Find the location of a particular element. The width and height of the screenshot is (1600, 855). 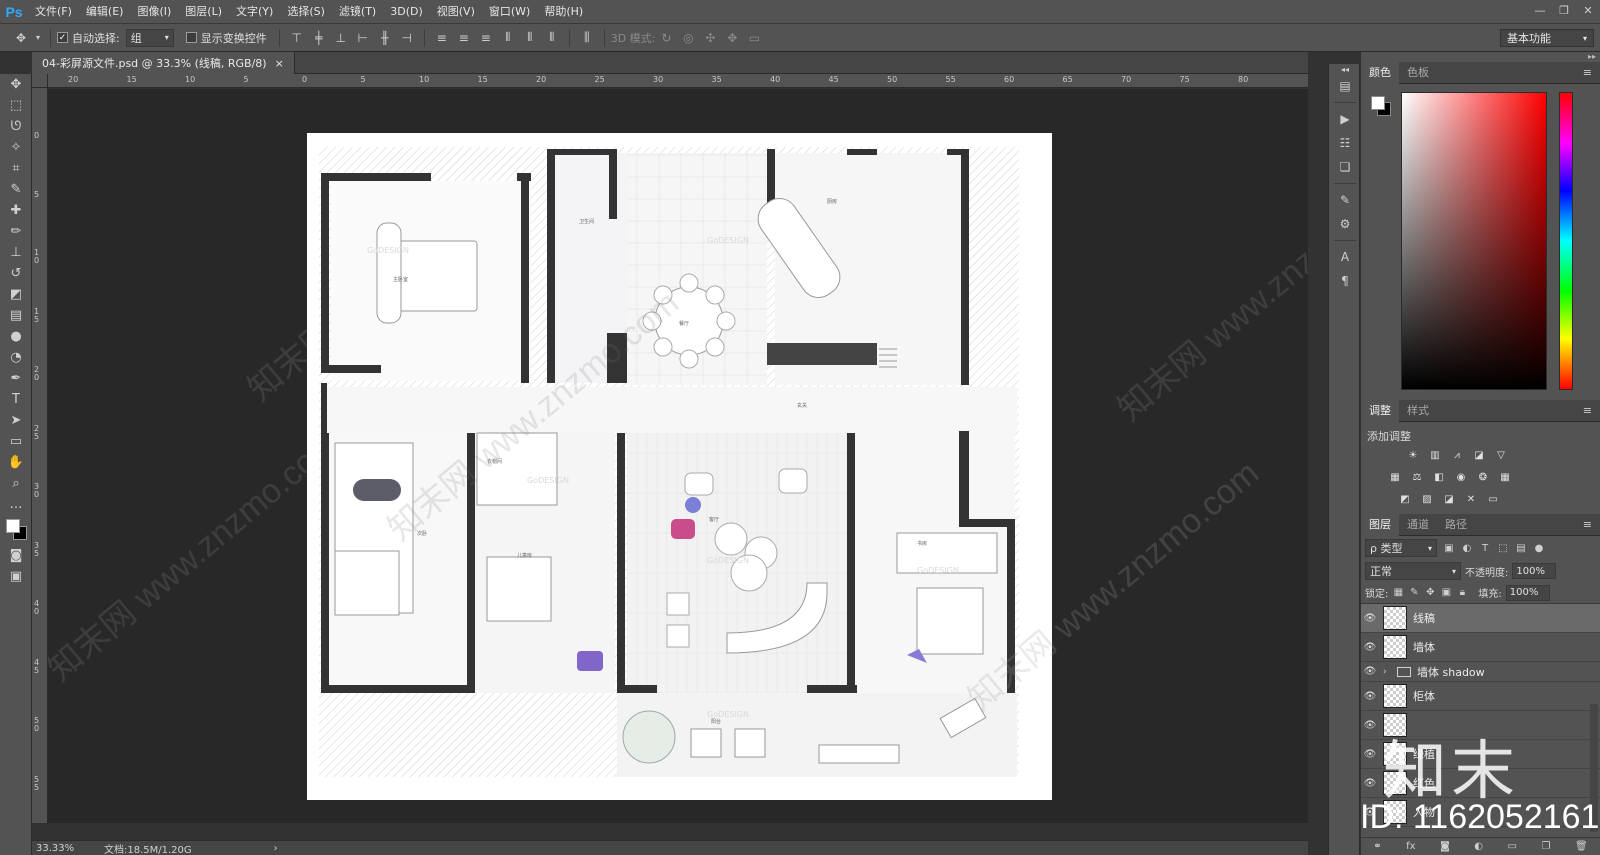

new-adjustment-icon: ◐ is located at coordinates (1478, 846).